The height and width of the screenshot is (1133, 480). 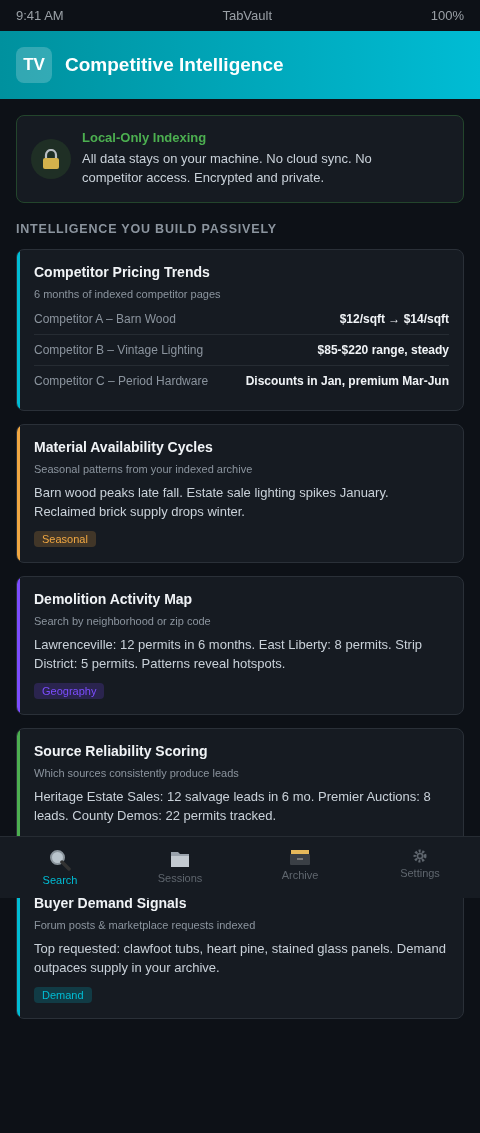 What do you see at coordinates (147, 229) in the screenshot?
I see `section-heading: INTELLIGENCE YOU BUILD PASSIVELY` at bounding box center [147, 229].